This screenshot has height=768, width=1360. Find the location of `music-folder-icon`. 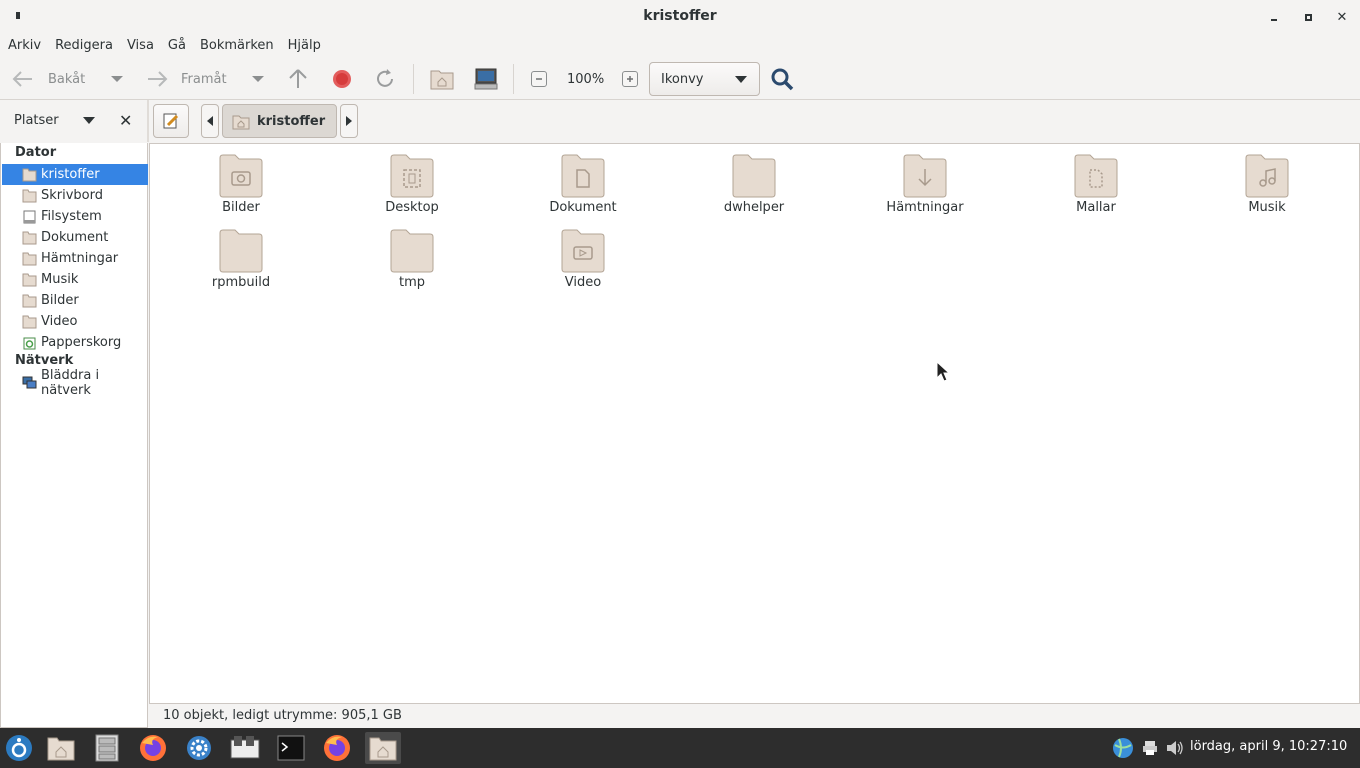

music-folder-icon is located at coordinates (1267, 176).